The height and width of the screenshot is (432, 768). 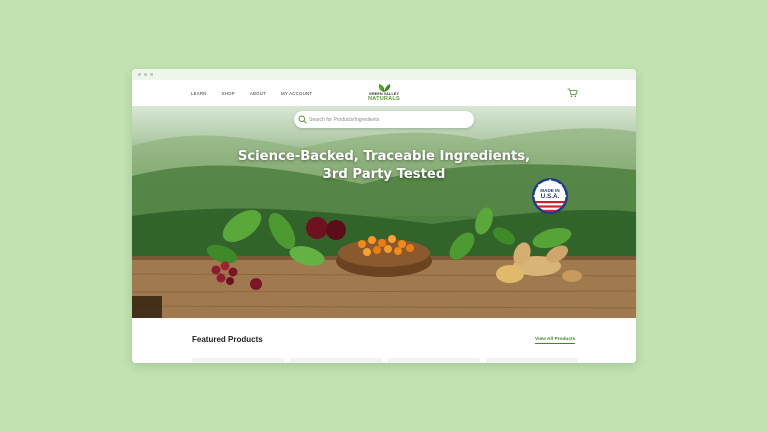 I want to click on nav-links: LEARN SHOP ABOUT MY ACCOUNT, so click(x=251, y=93).